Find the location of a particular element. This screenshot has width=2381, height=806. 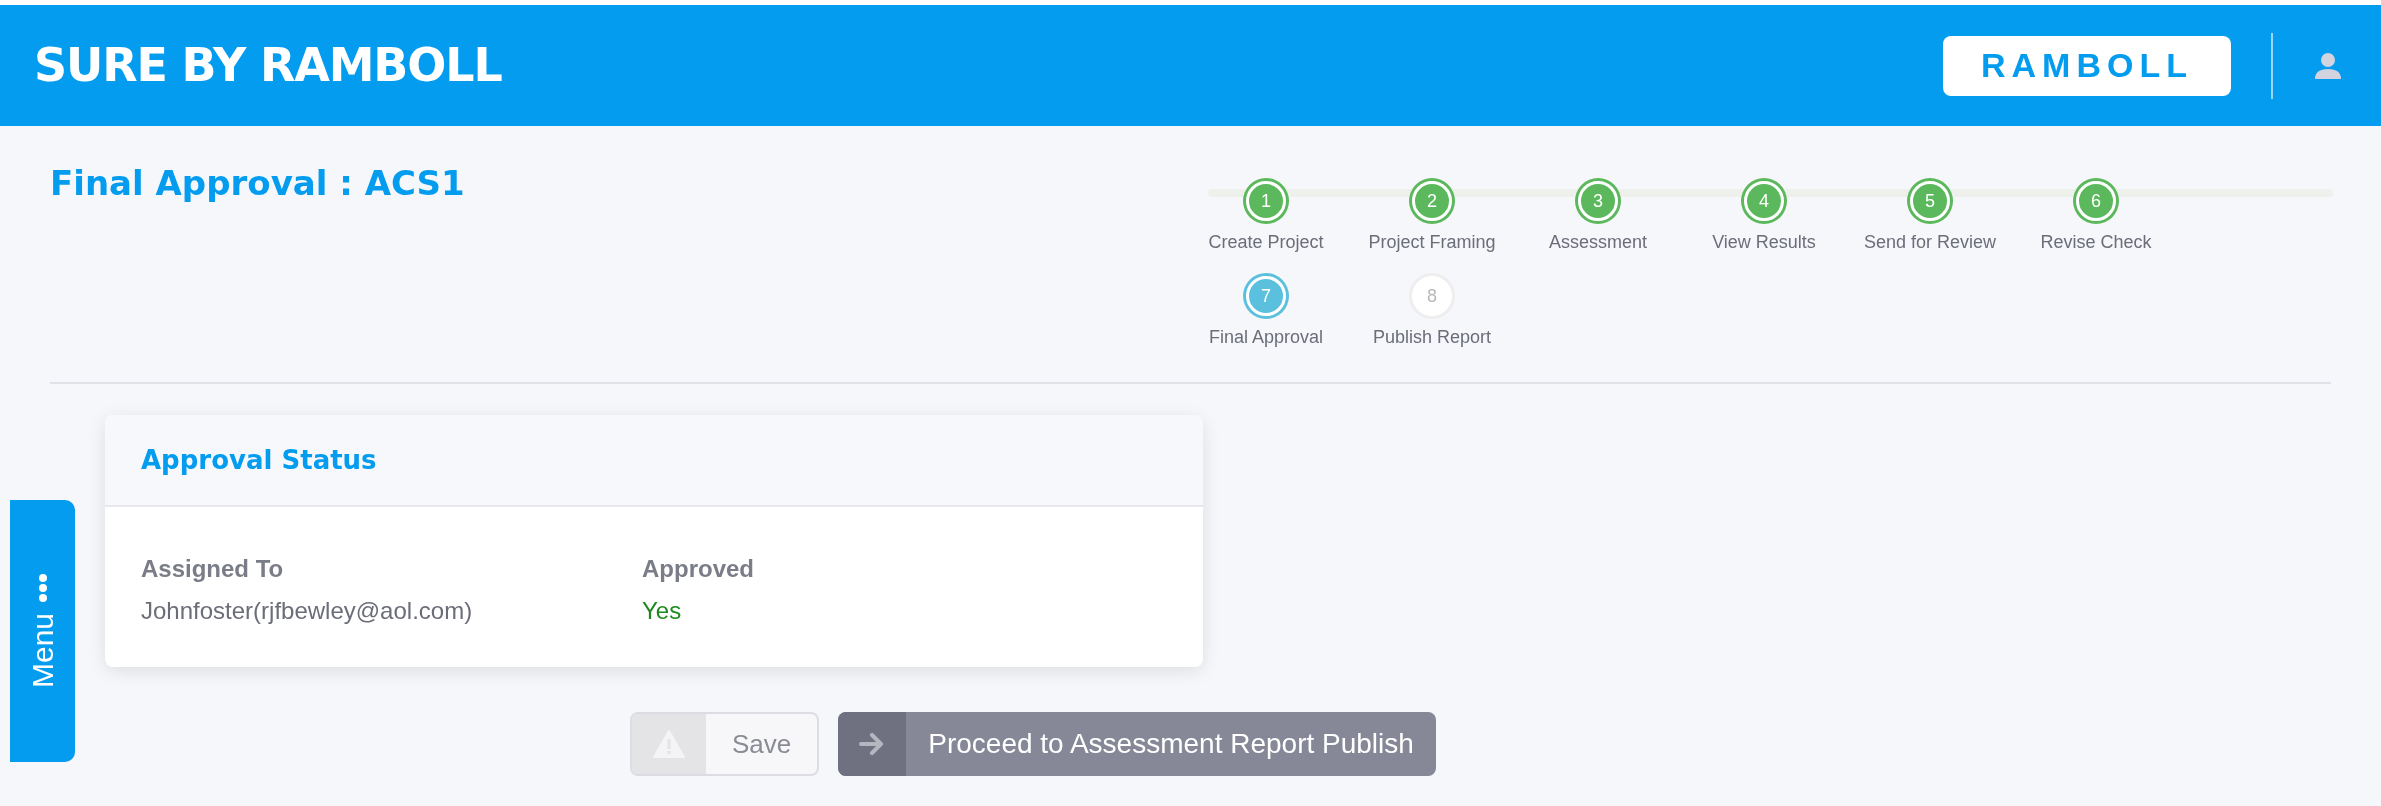

step-label: Send for Review is located at coordinates (1930, 242).